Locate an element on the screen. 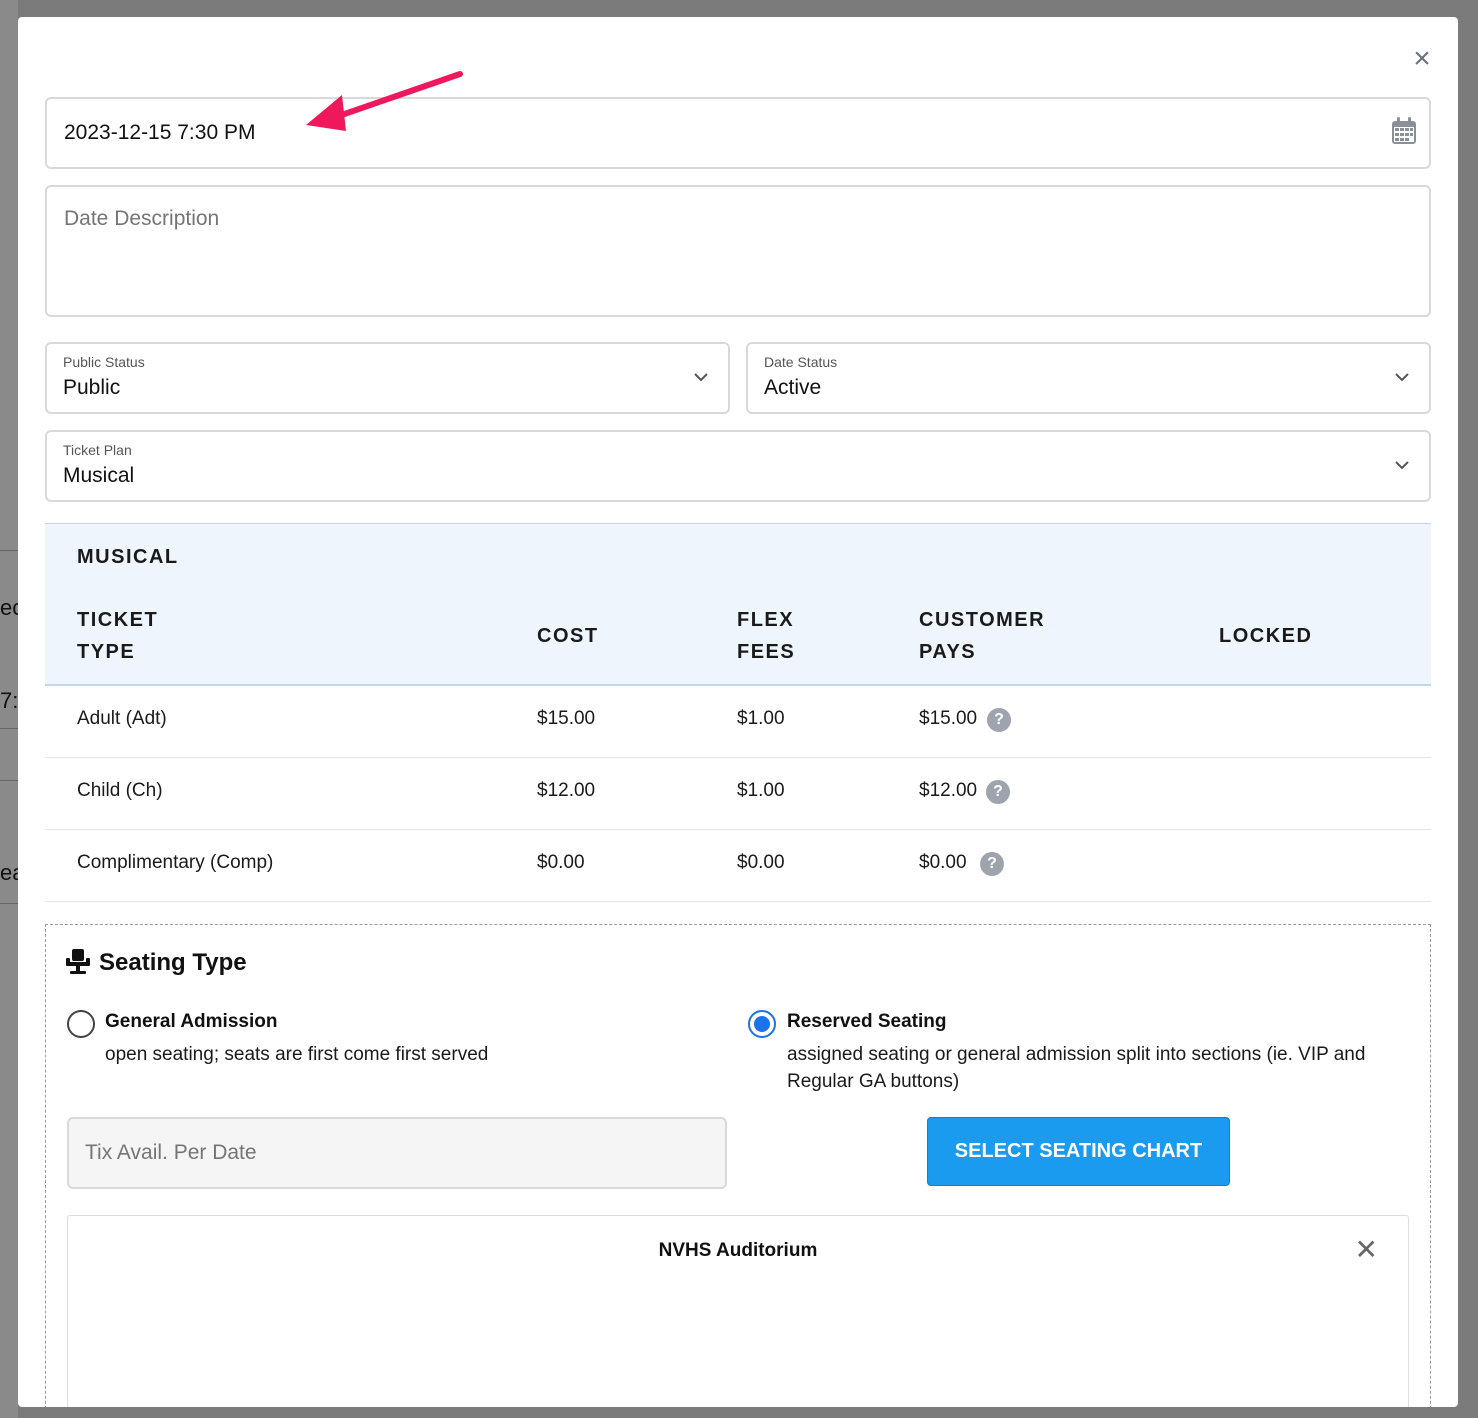 Image resolution: width=1478 pixels, height=1418 pixels. tix-avail-input: Tix Avail. Per Date is located at coordinates (397, 1153).